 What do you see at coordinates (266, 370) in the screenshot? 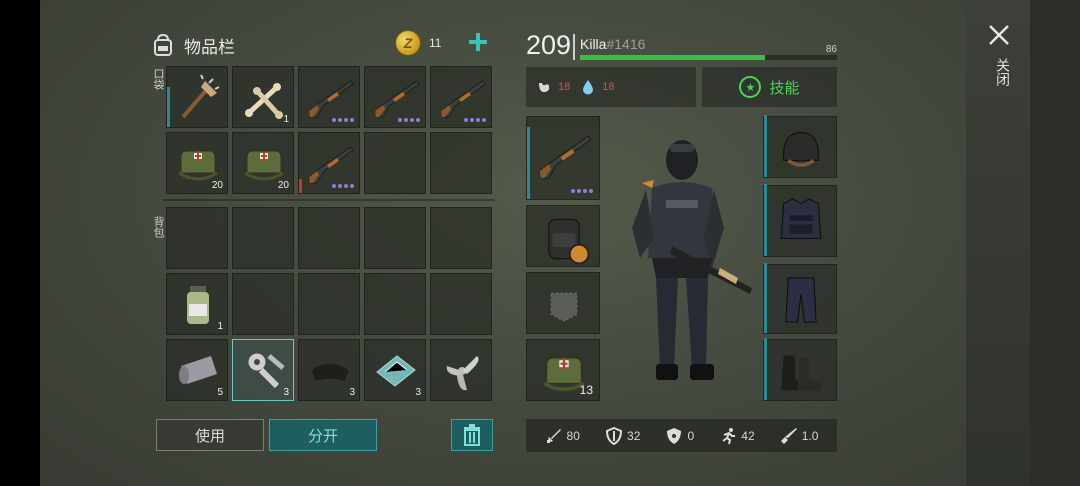
I see `engine-parts-icon` at bounding box center [266, 370].